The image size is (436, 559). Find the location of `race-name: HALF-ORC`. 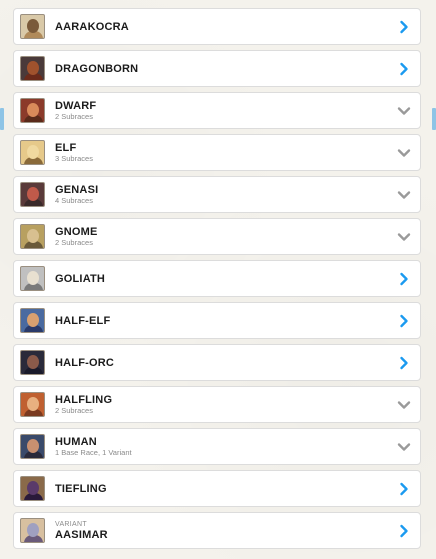

race-name: HALF-ORC is located at coordinates (85, 362).